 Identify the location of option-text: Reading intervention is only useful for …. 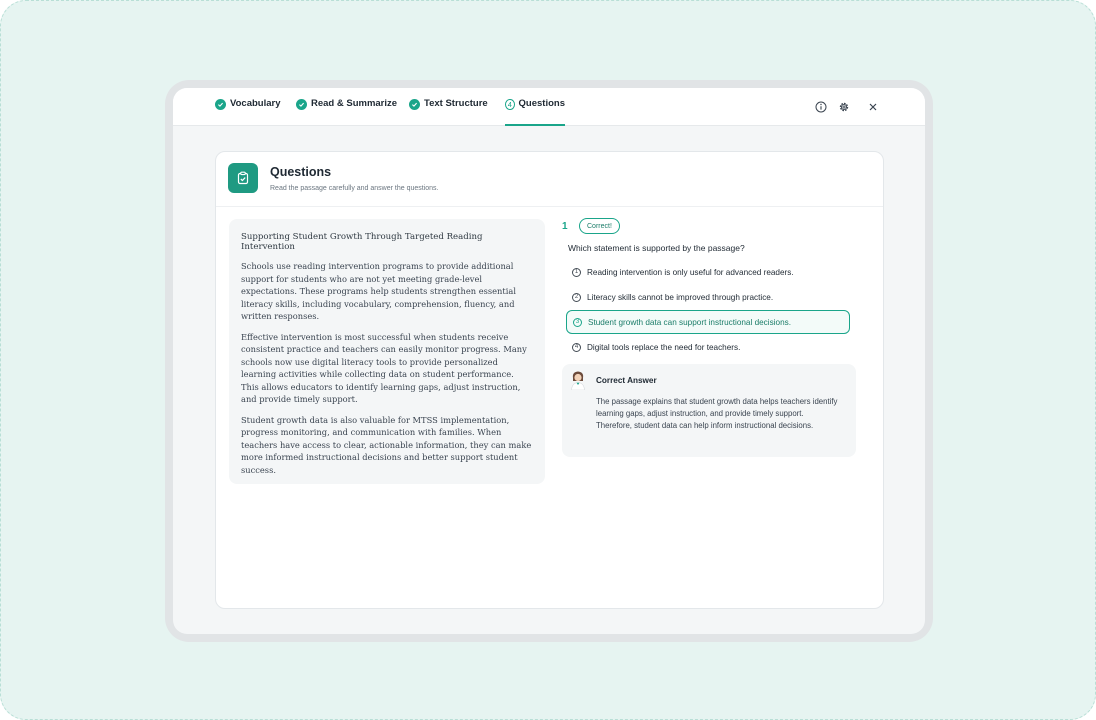
(690, 272).